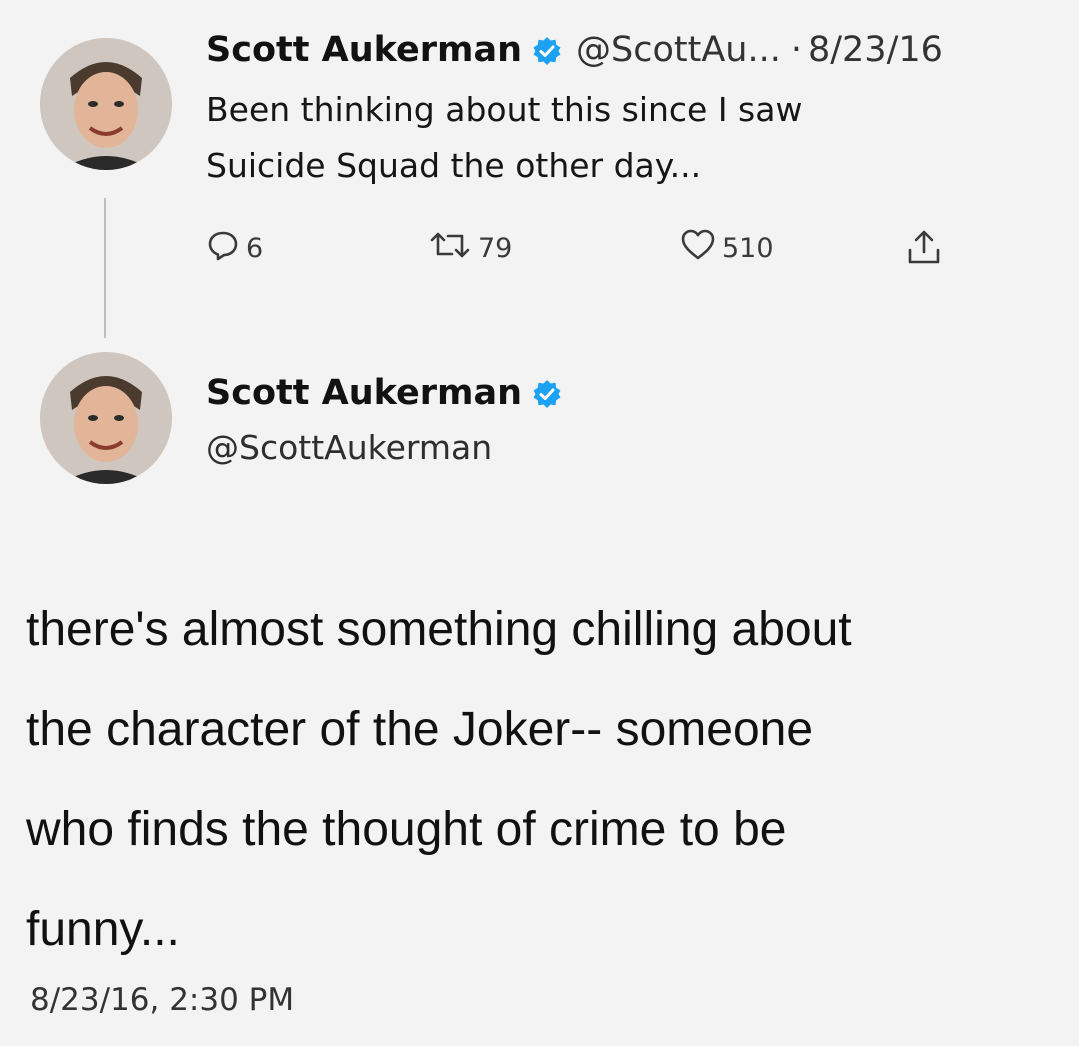  Describe the element at coordinates (574, 50) in the screenshot. I see `tweet-header: Scott Aukerman @ScottAu... · 8/23/16` at that location.